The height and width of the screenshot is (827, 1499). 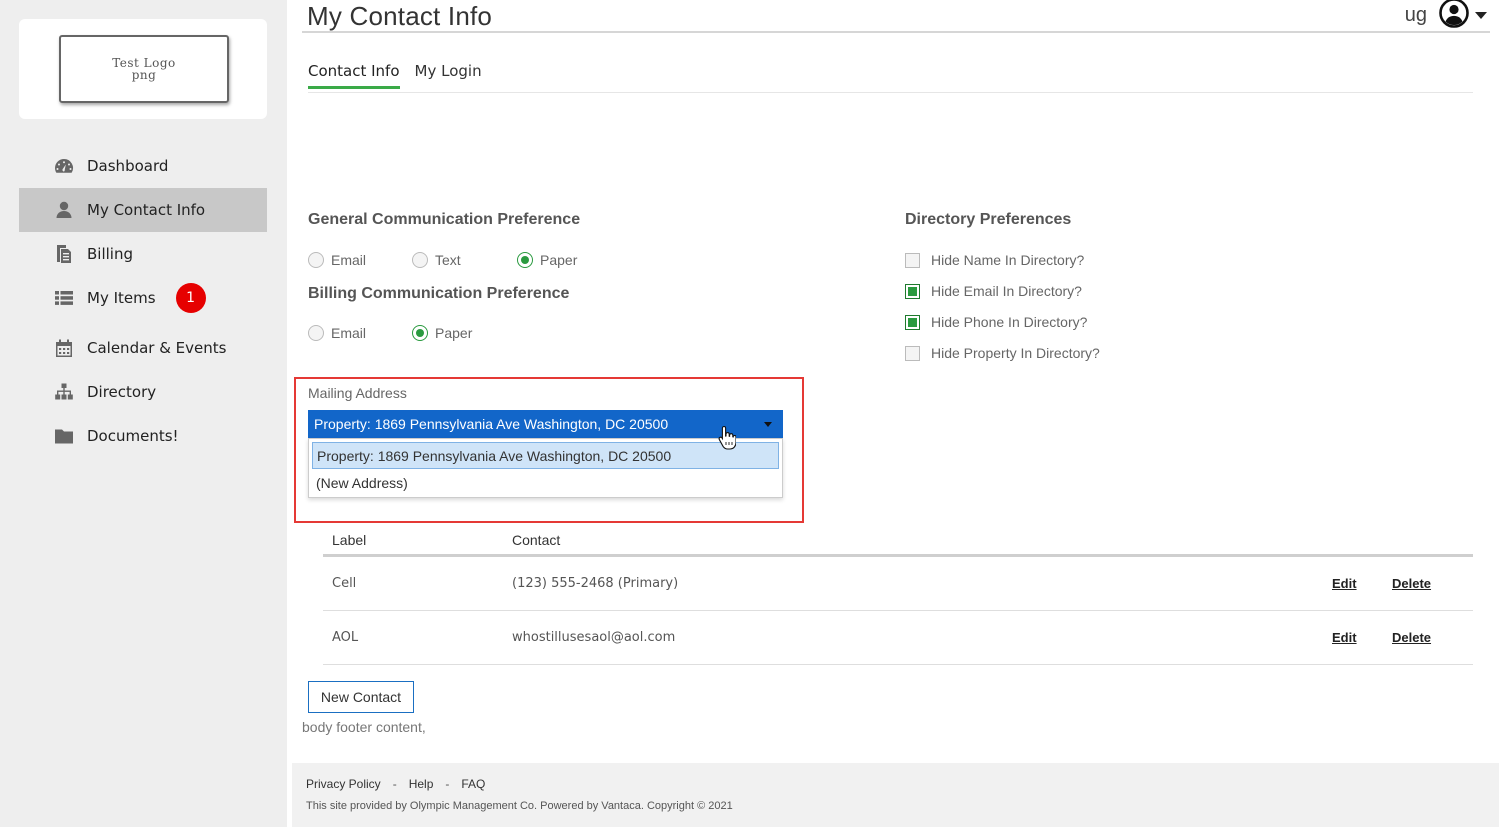 I want to click on contacts-table-header: Label Contact, so click(x=898, y=541).